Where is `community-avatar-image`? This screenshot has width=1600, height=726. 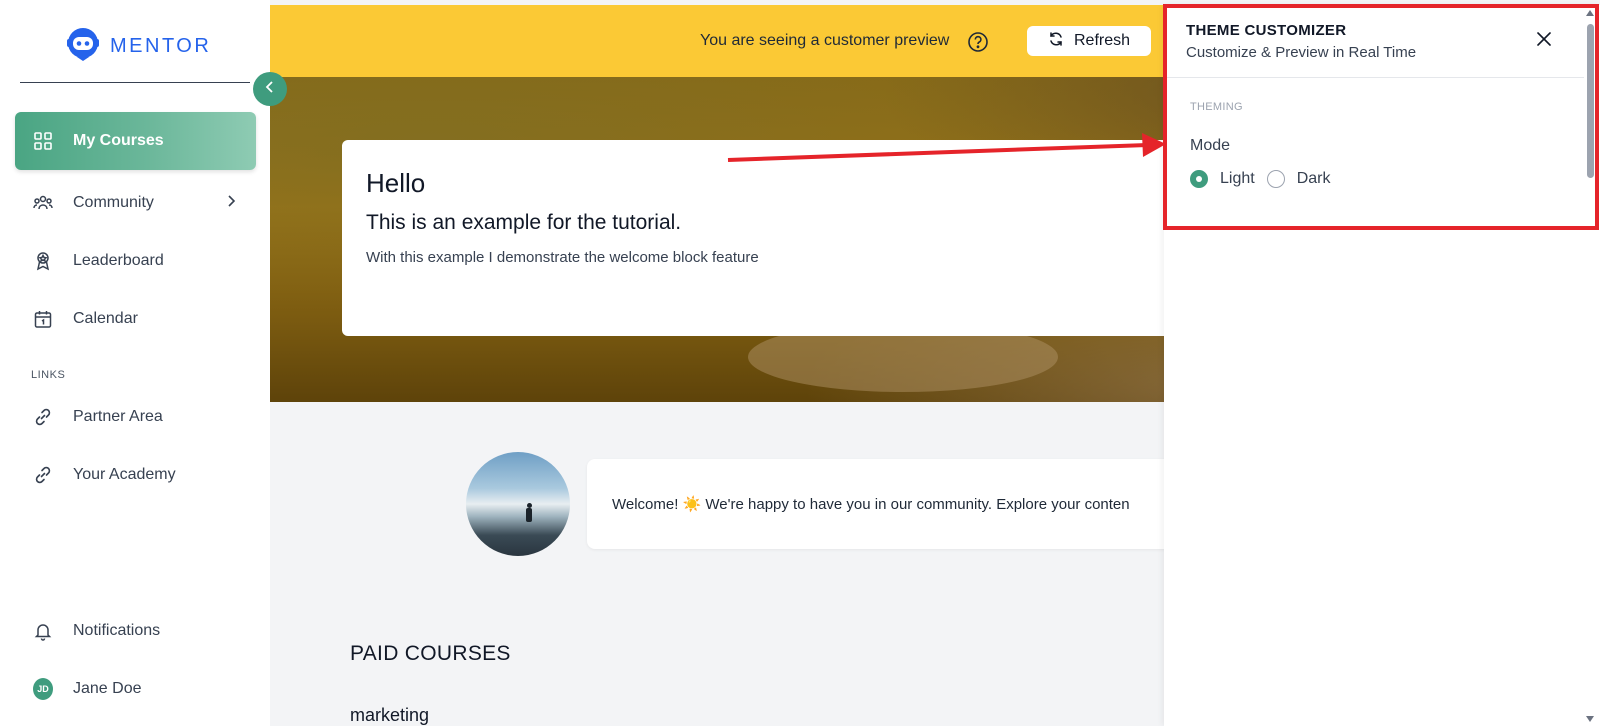
community-avatar-image is located at coordinates (518, 504).